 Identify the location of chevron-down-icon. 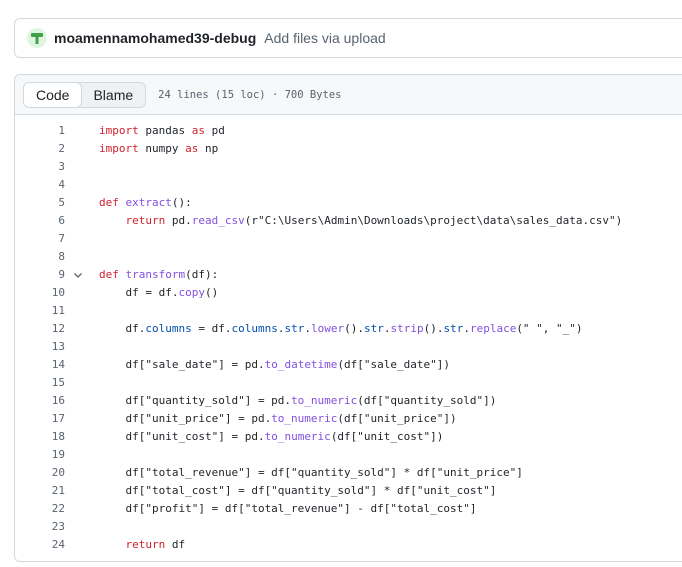
(78, 275).